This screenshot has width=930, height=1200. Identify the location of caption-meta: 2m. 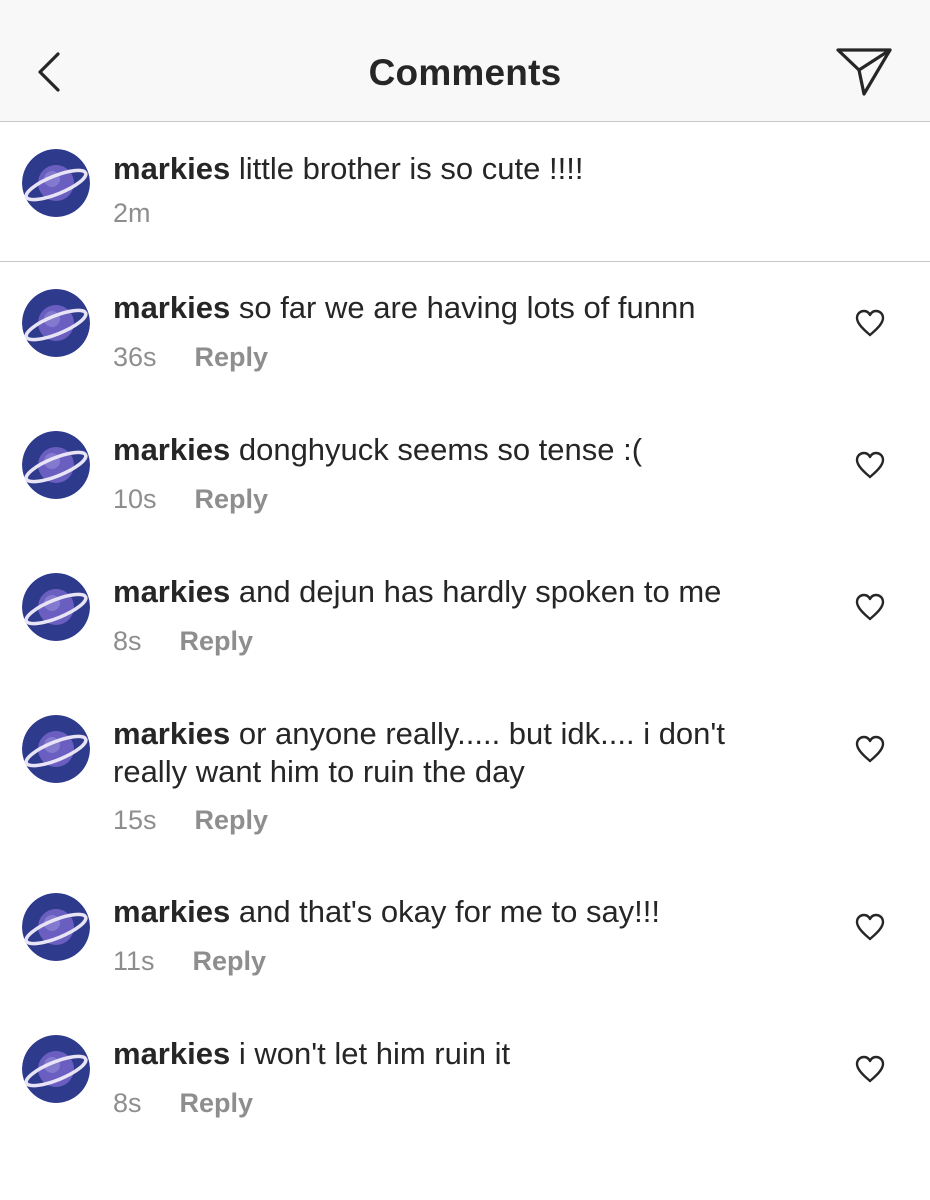
(132, 213).